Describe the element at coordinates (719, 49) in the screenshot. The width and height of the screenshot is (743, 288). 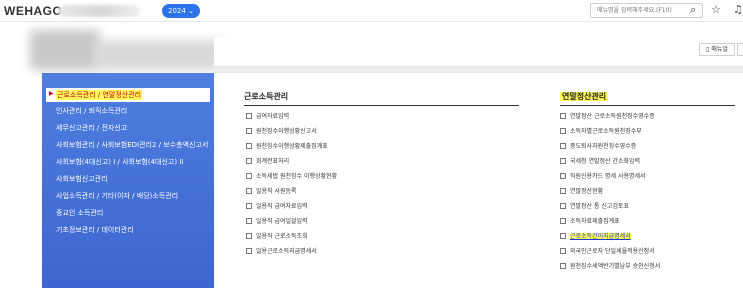
I see `manual-label: 매뉴얼` at that location.